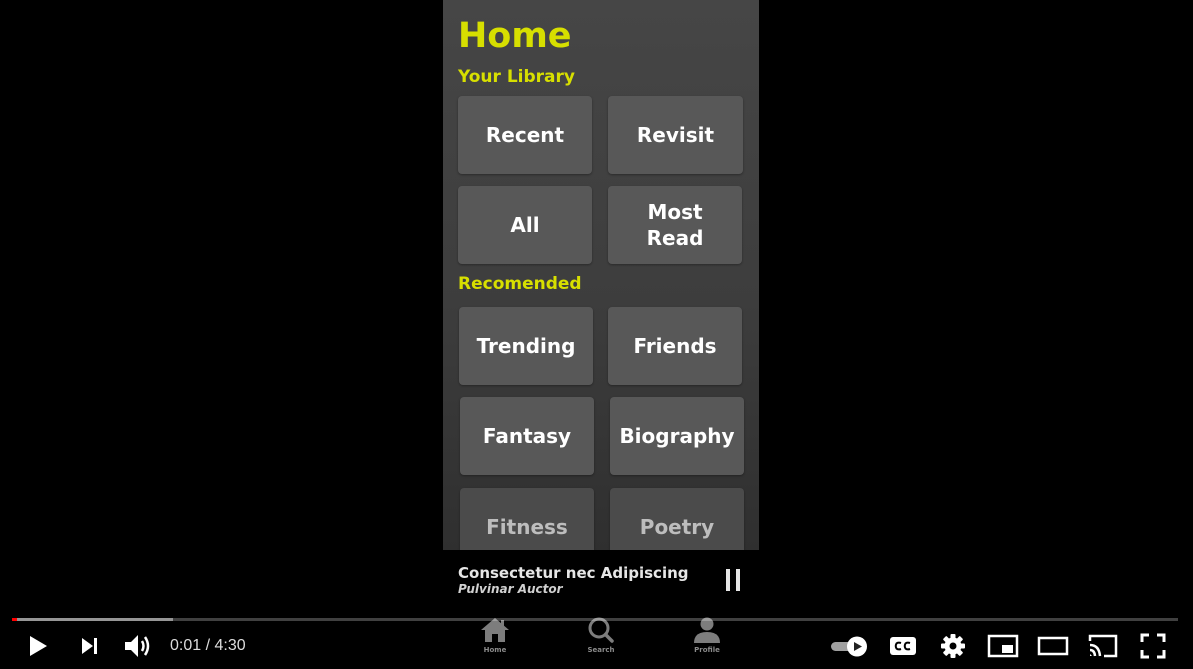  I want to click on play-icon, so click(38, 646).